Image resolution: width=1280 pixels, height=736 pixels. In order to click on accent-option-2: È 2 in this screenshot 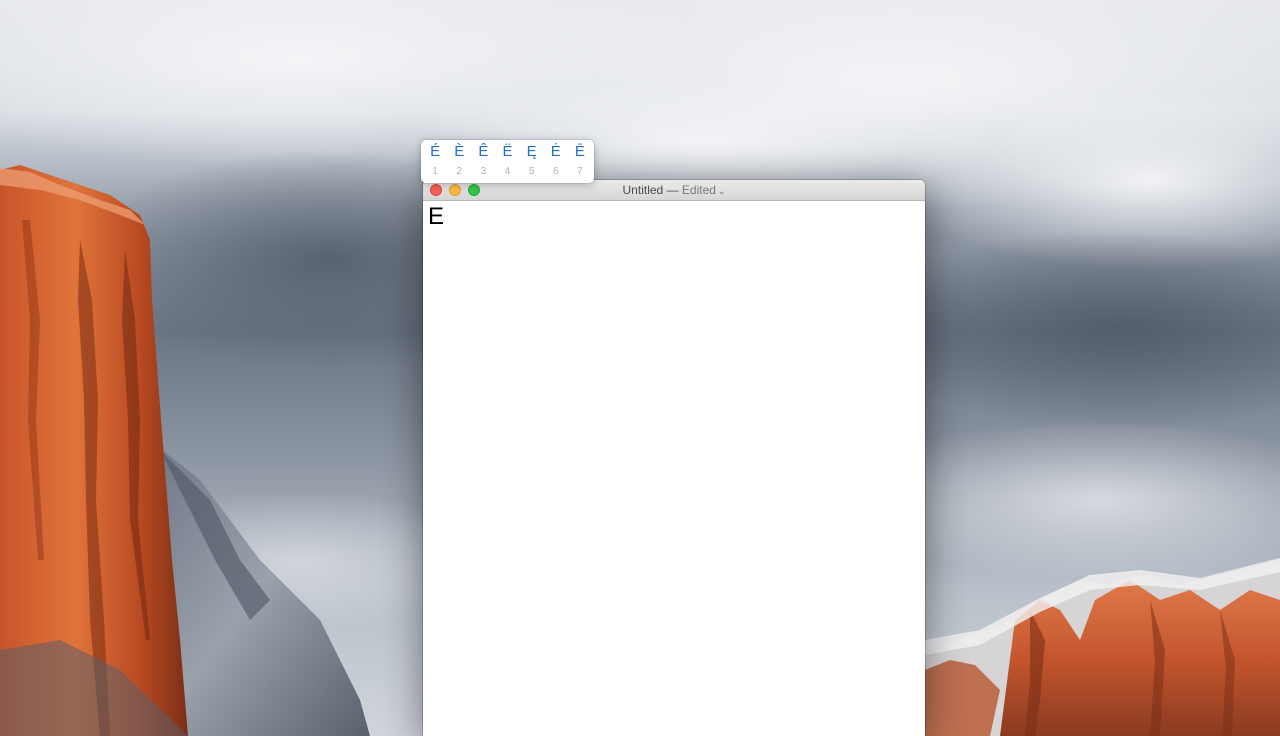, I will do `click(459, 159)`.